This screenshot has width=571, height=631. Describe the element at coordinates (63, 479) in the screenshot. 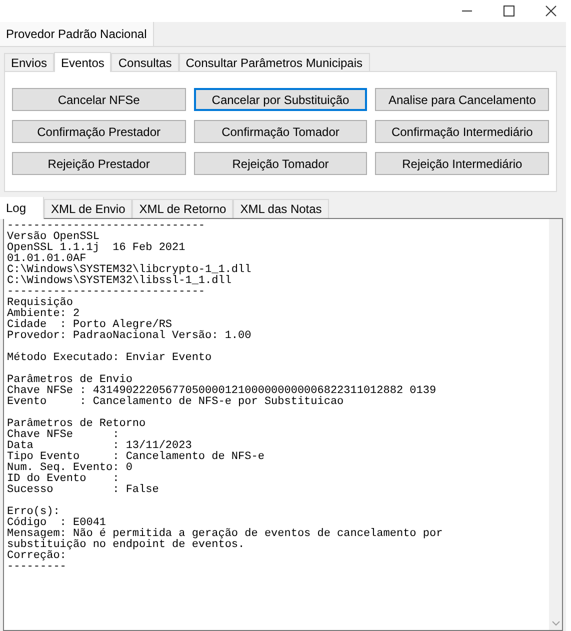

I see `log-line: ID do Evento :` at that location.